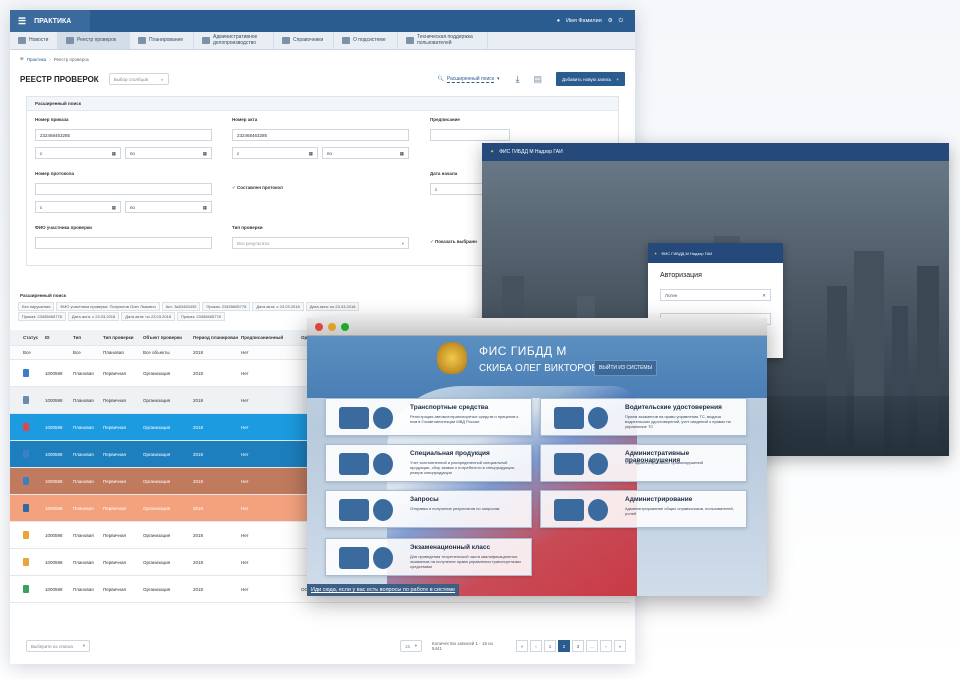  I want to click on add-record-button: Добавить новую запись +, so click(590, 79).